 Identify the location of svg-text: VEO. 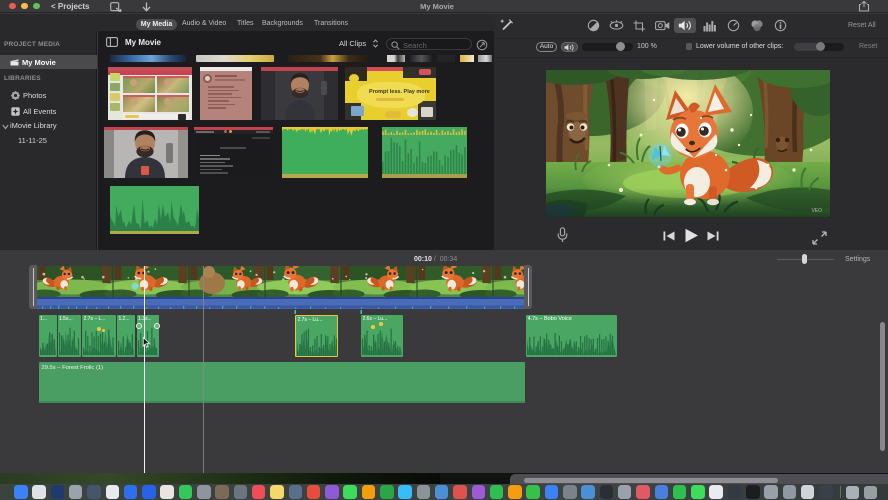
(816, 211).